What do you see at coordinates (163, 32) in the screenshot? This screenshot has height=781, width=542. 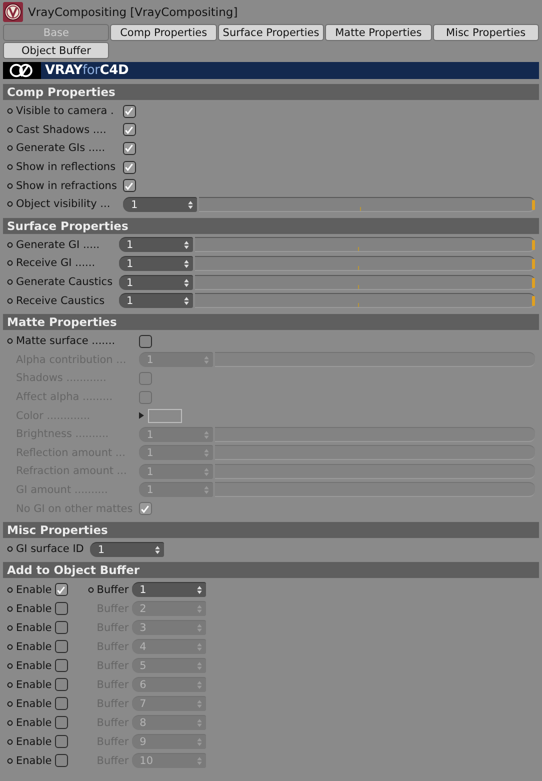 I see `tab: Comp Properties` at bounding box center [163, 32].